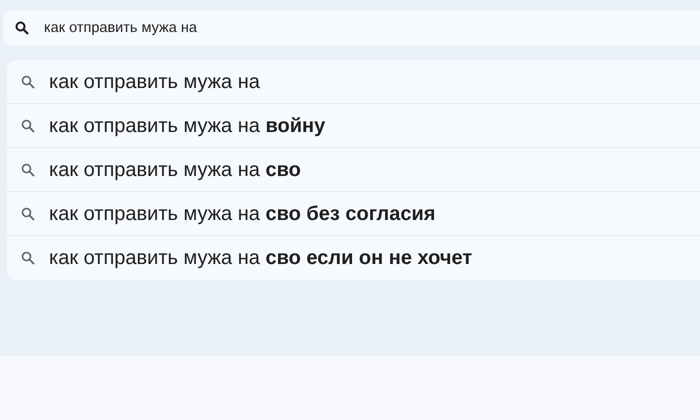  I want to click on search-field: как отправить мужа на, so click(351, 28).